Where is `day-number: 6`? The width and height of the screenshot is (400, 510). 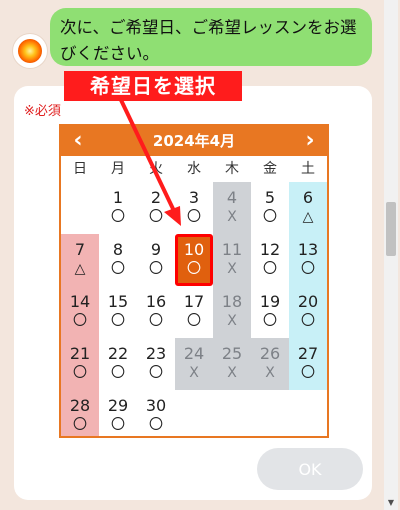
day-number: 6 is located at coordinates (308, 197).